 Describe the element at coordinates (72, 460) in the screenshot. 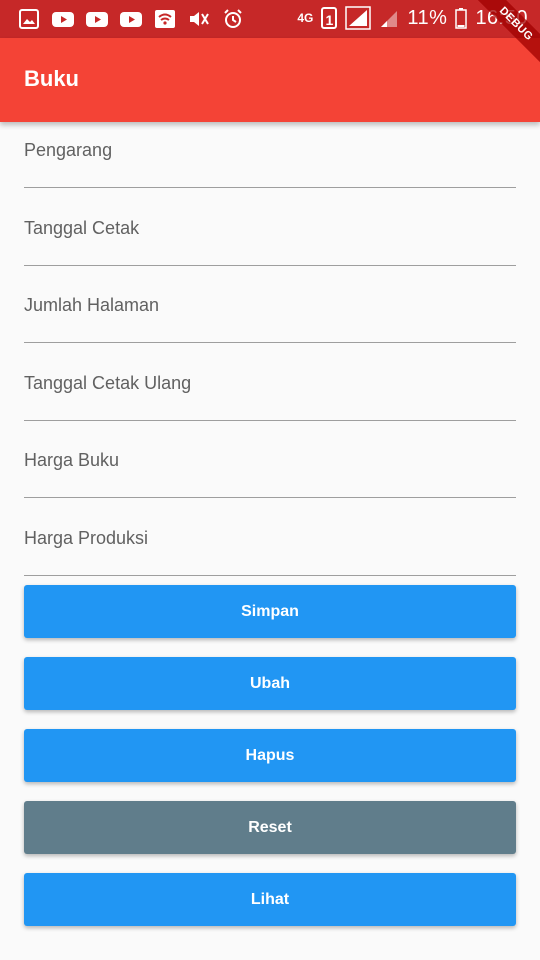

I see `book-price-field-label: Harga Buku` at that location.